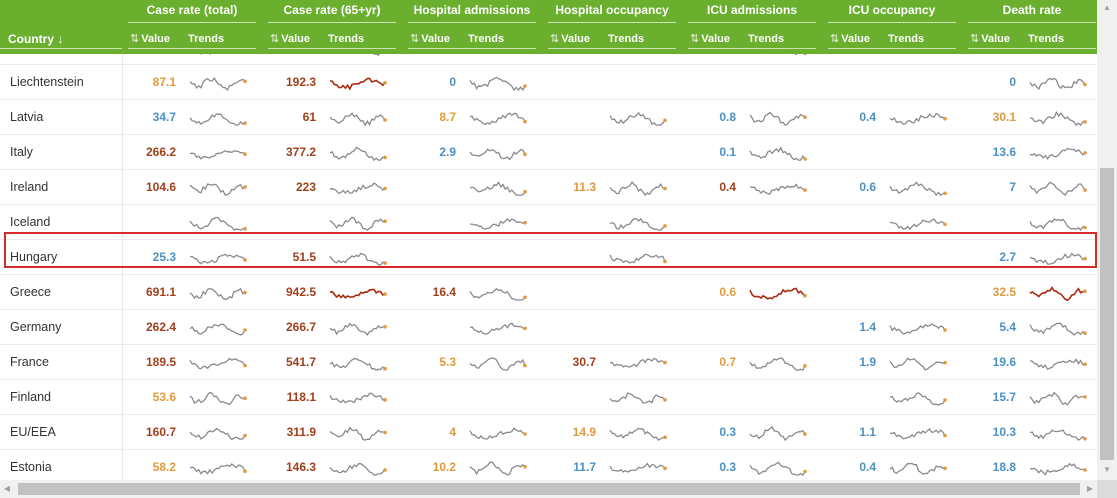 This screenshot has height=498, width=1117. Describe the element at coordinates (1004, 467) in the screenshot. I see `value-cell: 18.8` at that location.